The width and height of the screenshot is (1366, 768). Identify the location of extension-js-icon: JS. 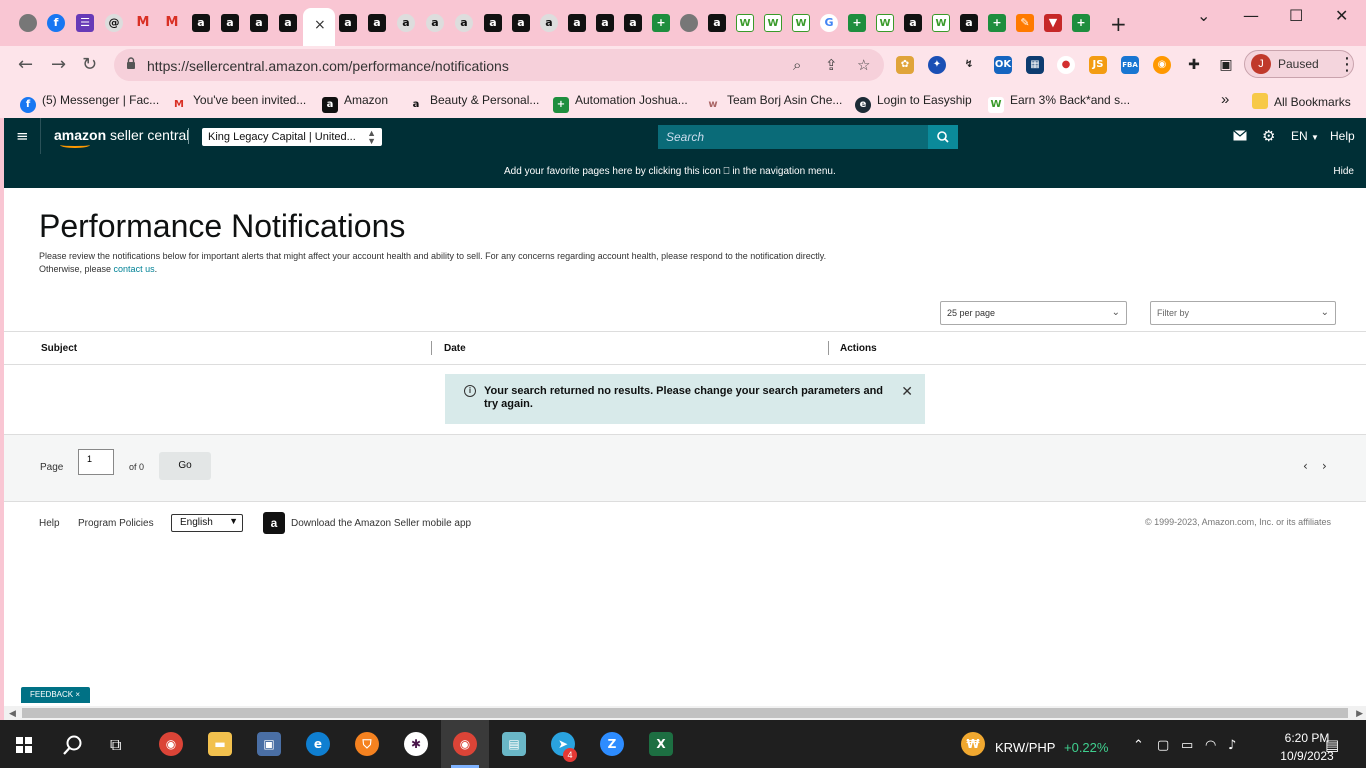
(1098, 65).